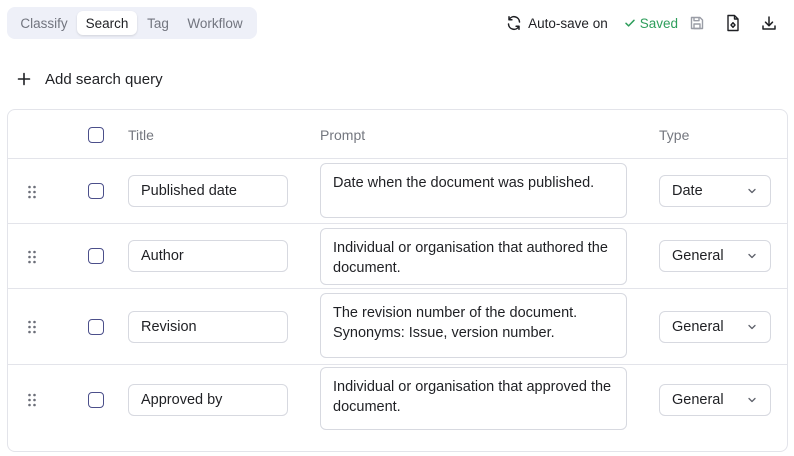 The image size is (794, 456). I want to click on download-button, so click(769, 23).